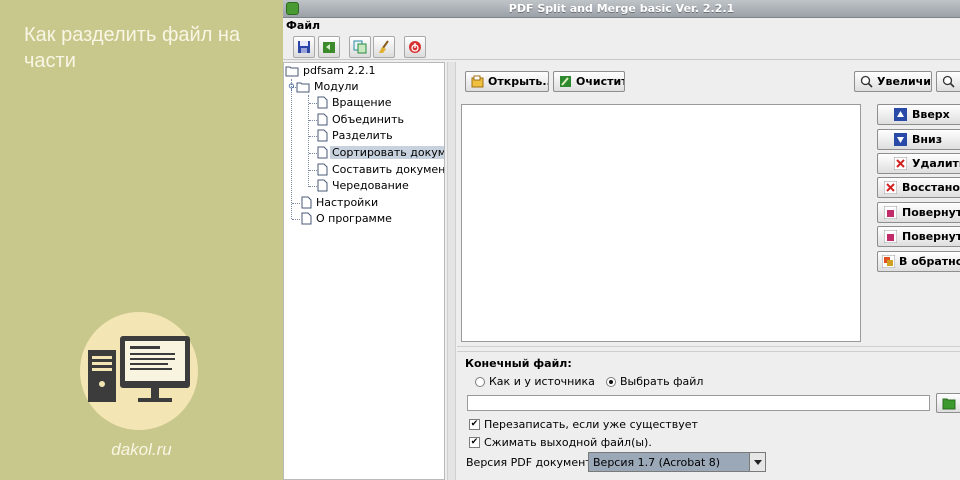 This screenshot has height=480, width=960. I want to click on computer-illustration, so click(139, 371).